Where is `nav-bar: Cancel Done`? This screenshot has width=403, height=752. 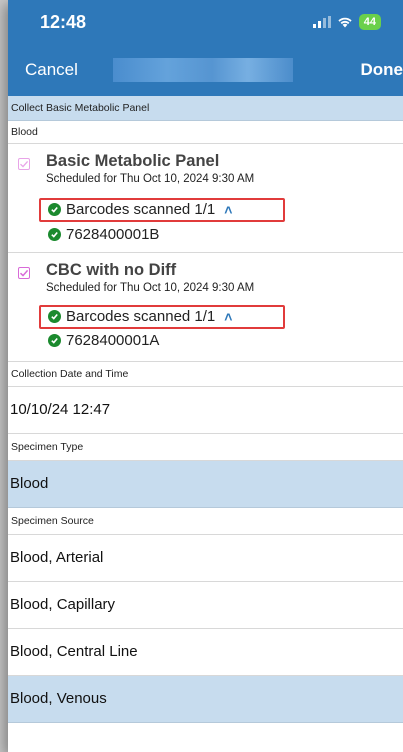
nav-bar: Cancel Done is located at coordinates (205, 71).